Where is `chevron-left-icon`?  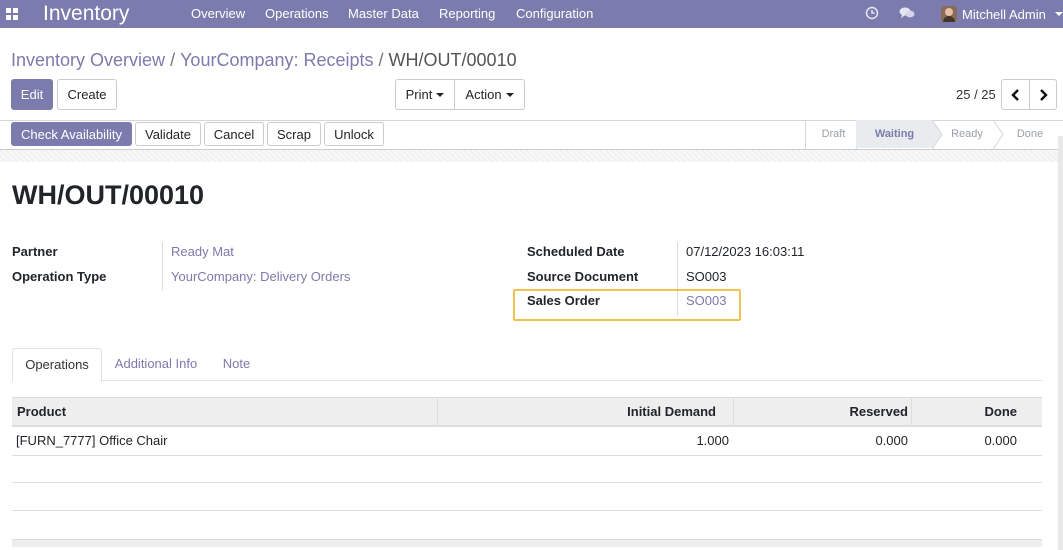
chevron-left-icon is located at coordinates (1014, 94).